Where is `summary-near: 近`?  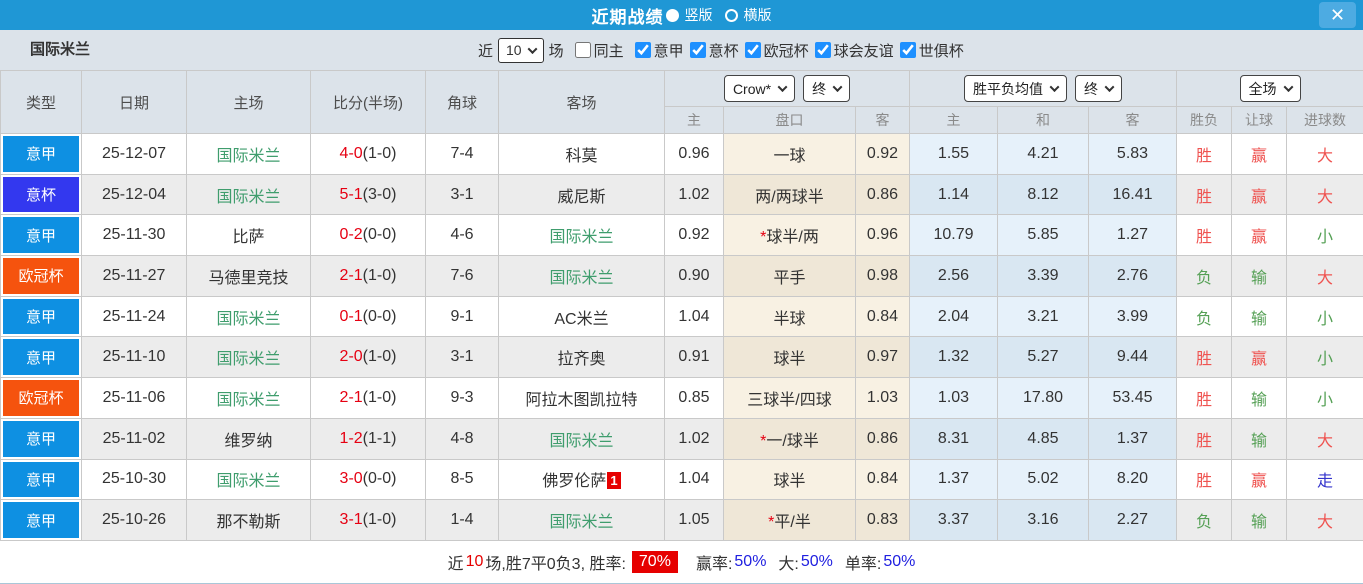
summary-near: 近 is located at coordinates (455, 564).